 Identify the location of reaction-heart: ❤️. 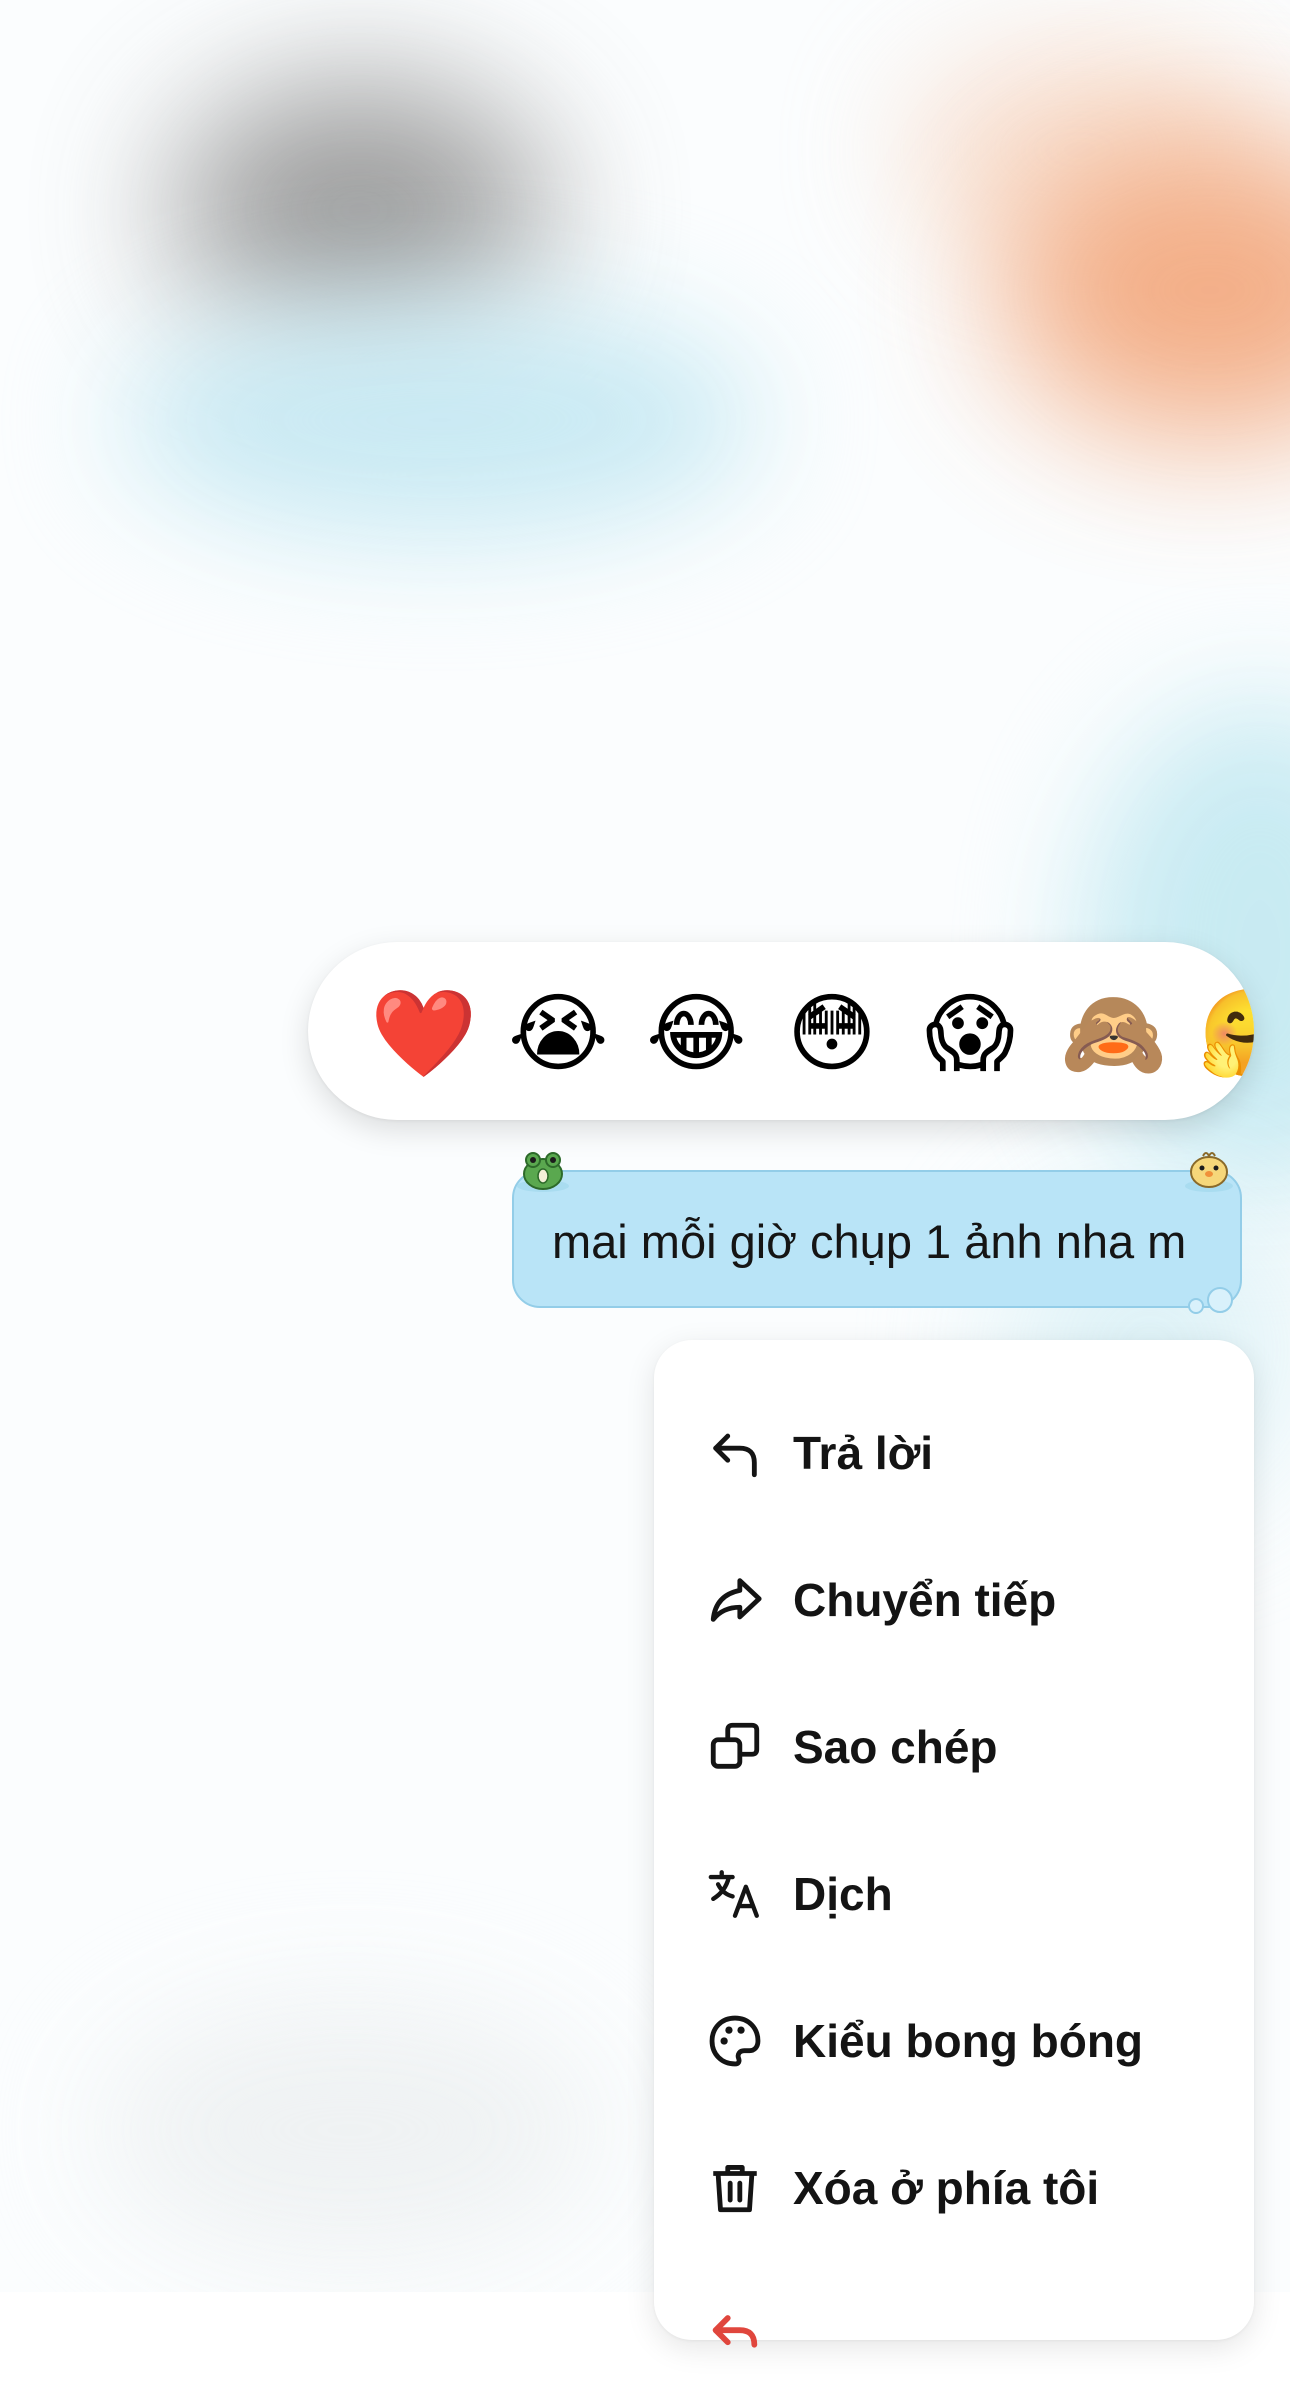
(423, 1034).